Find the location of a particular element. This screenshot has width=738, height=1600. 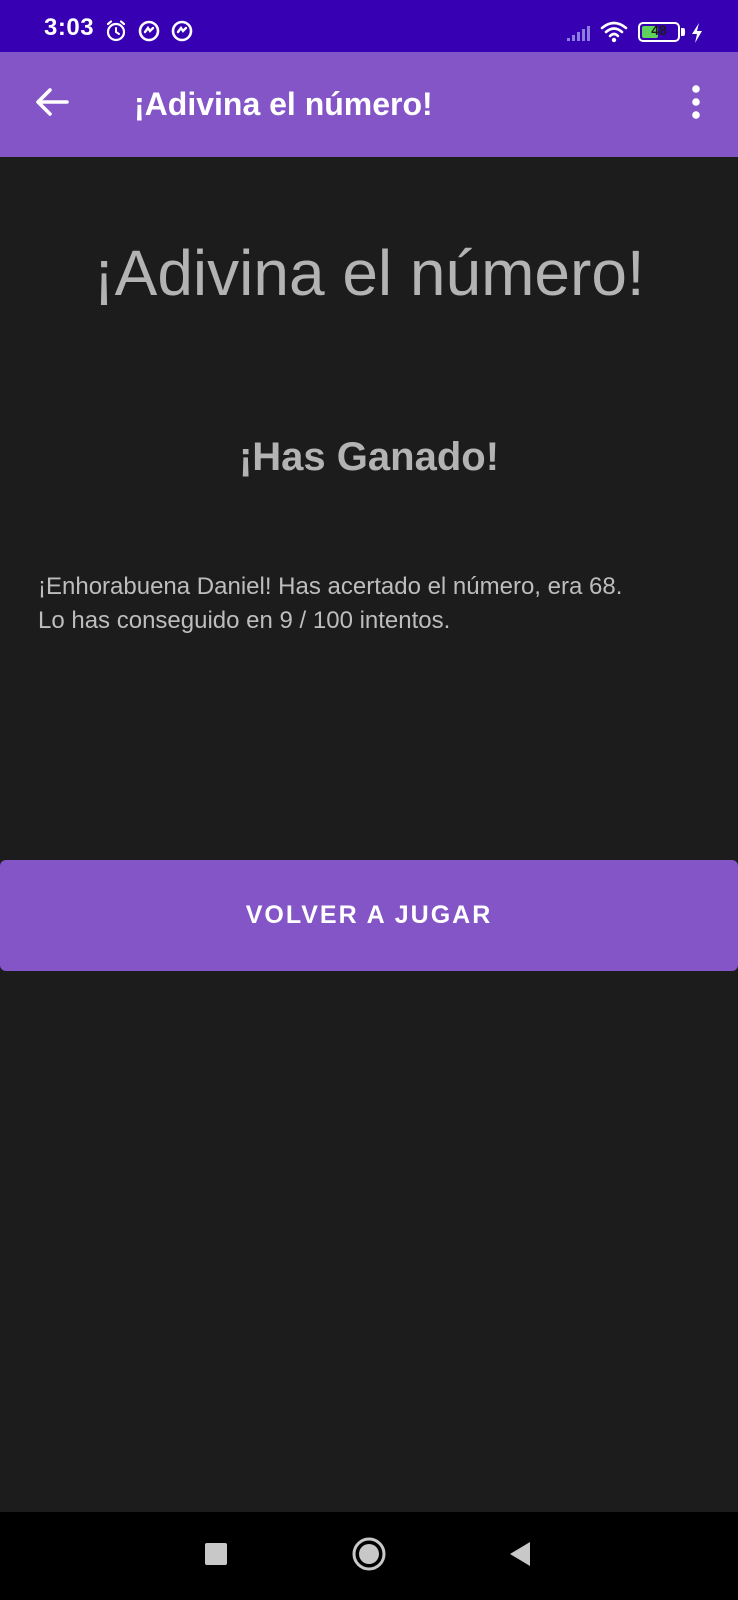

battery-icon: 48 is located at coordinates (659, 32).